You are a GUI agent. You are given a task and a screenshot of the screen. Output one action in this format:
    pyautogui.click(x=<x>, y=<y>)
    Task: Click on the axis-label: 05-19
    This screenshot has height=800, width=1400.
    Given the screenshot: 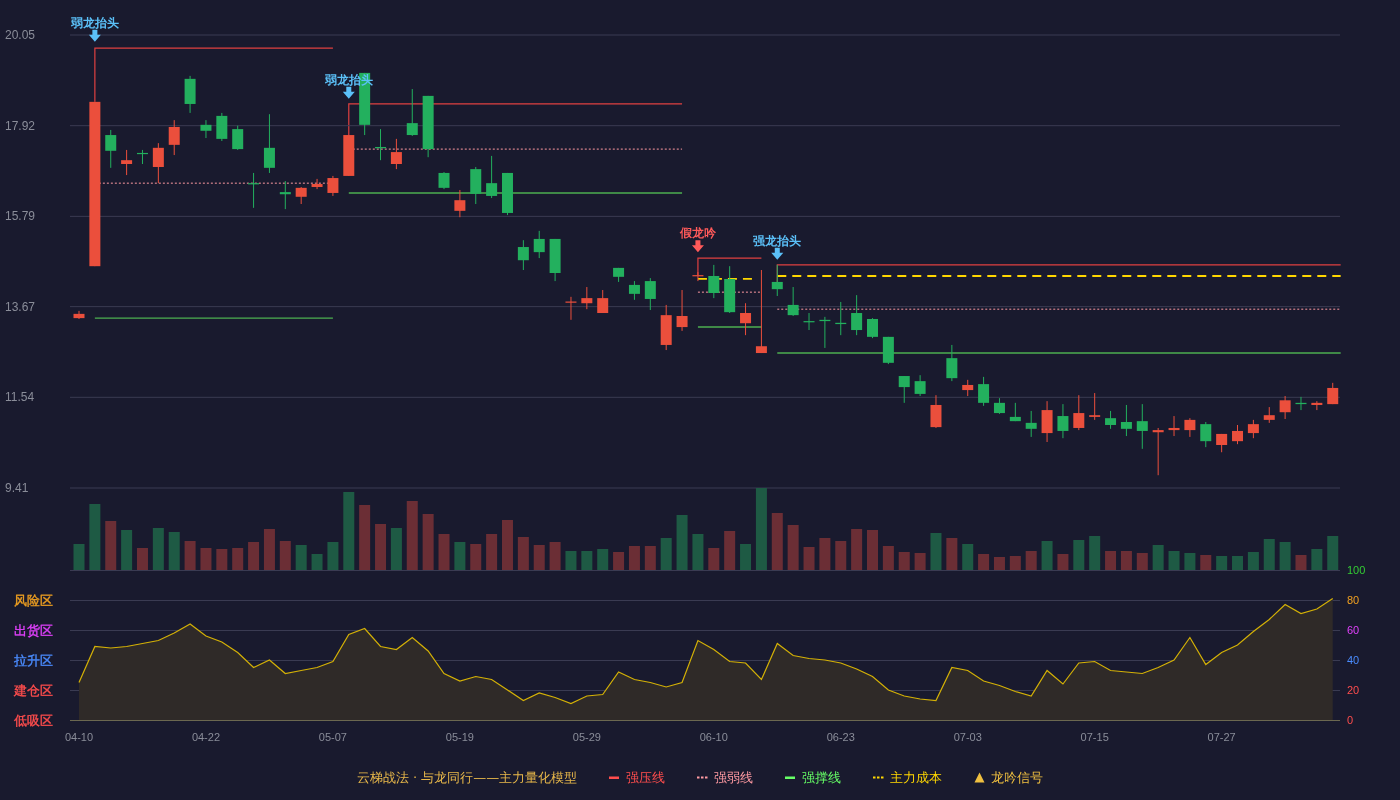 What is the action you would take?
    pyautogui.click(x=459, y=737)
    